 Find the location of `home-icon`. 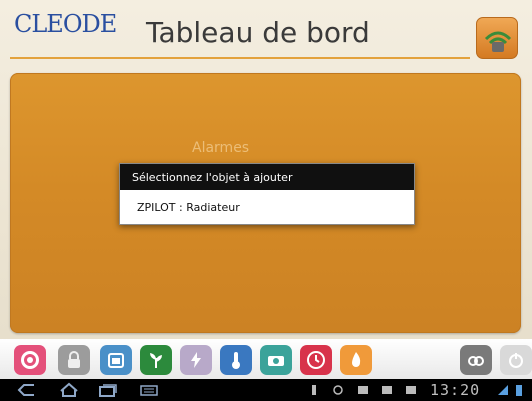

home-icon is located at coordinates (69, 389).